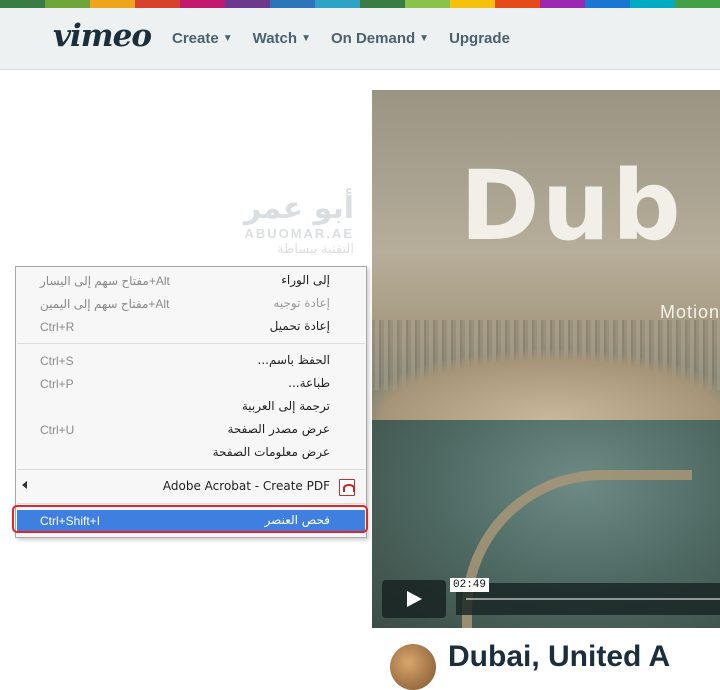  What do you see at coordinates (191, 281) in the screenshot?
I see `menu-item-back: إلى الوراء مفتاح سهم إلى اليسار+Alt` at bounding box center [191, 281].